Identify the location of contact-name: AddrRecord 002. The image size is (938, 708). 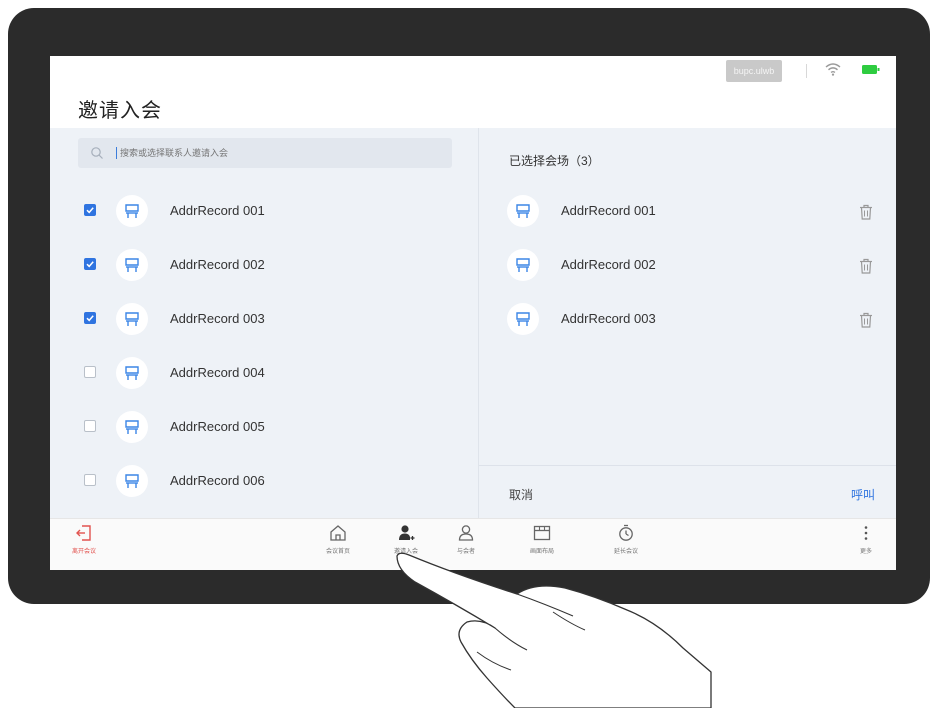
(217, 264).